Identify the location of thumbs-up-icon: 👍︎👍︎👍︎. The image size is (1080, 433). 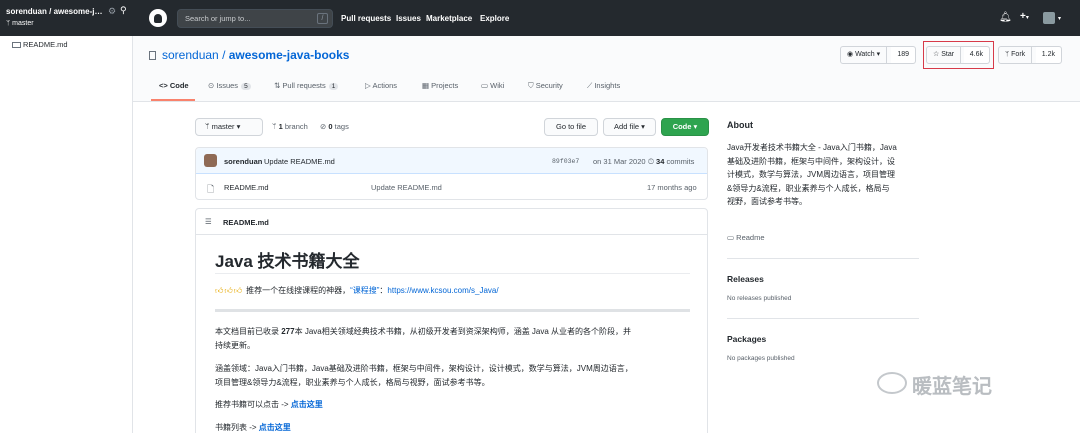
(229, 290).